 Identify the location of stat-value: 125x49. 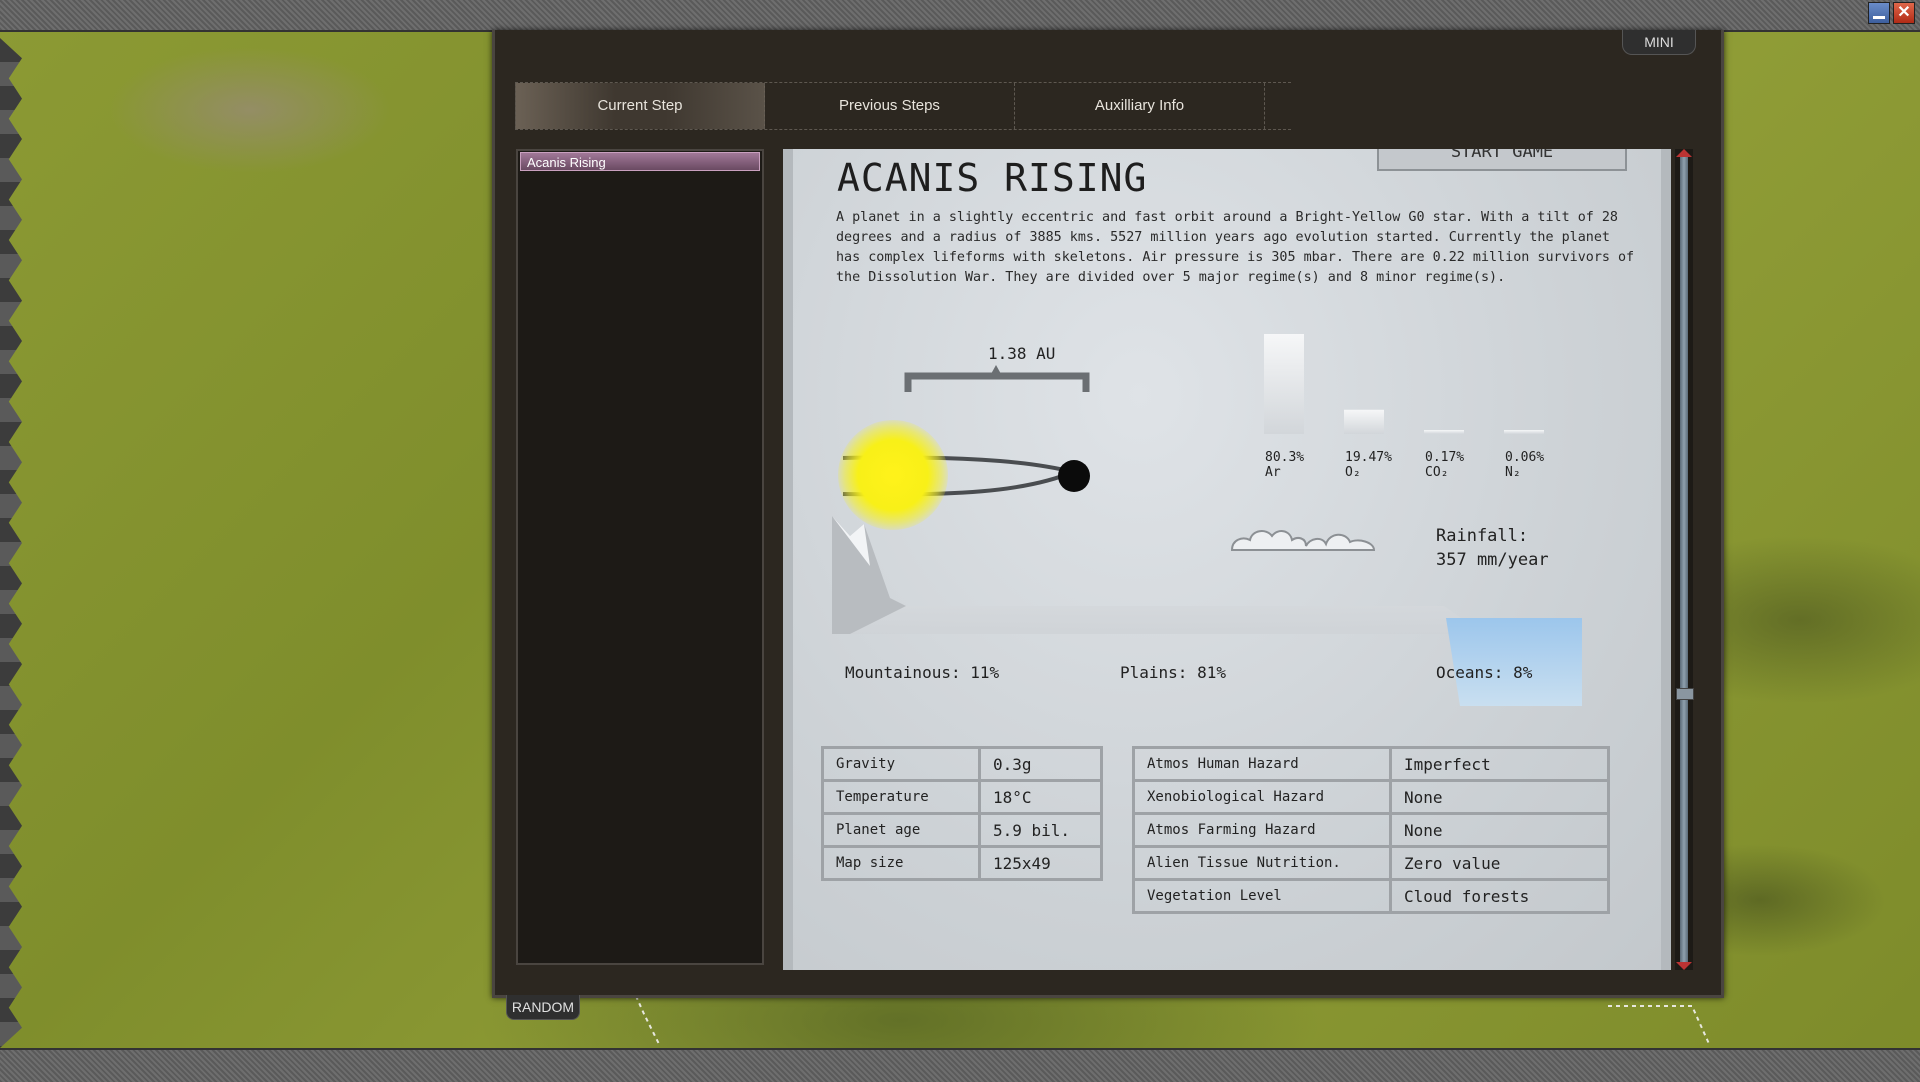
(1040, 863).